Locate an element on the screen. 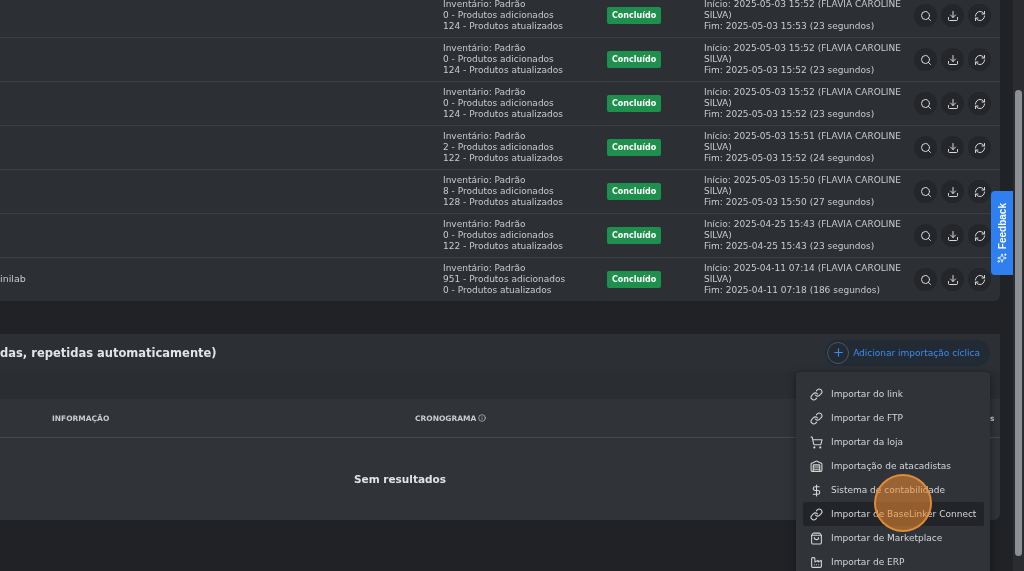 This screenshot has height=571, width=1024. panel-title: das, repetidas automaticamente) is located at coordinates (108, 352).